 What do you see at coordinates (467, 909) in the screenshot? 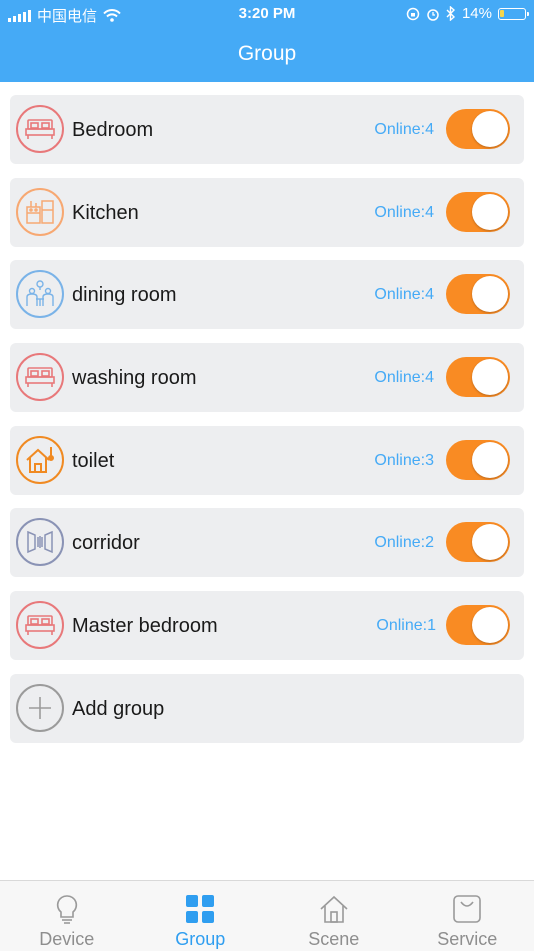
I see `bag-icon` at bounding box center [467, 909].